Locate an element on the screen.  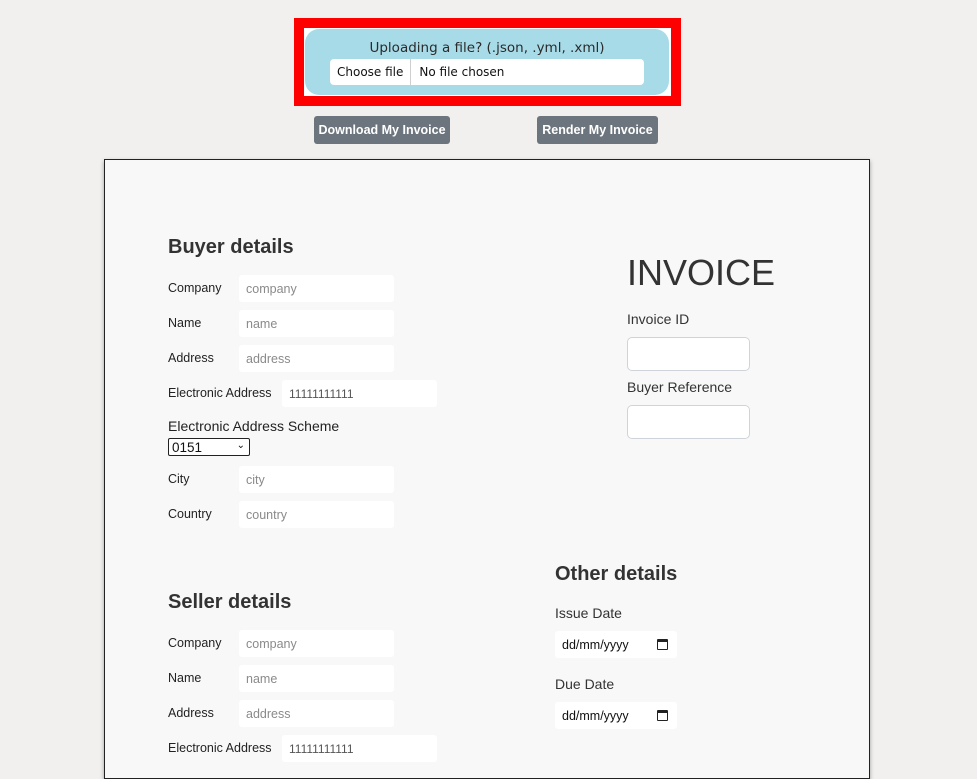
scheme-value: 0151 is located at coordinates (187, 447).